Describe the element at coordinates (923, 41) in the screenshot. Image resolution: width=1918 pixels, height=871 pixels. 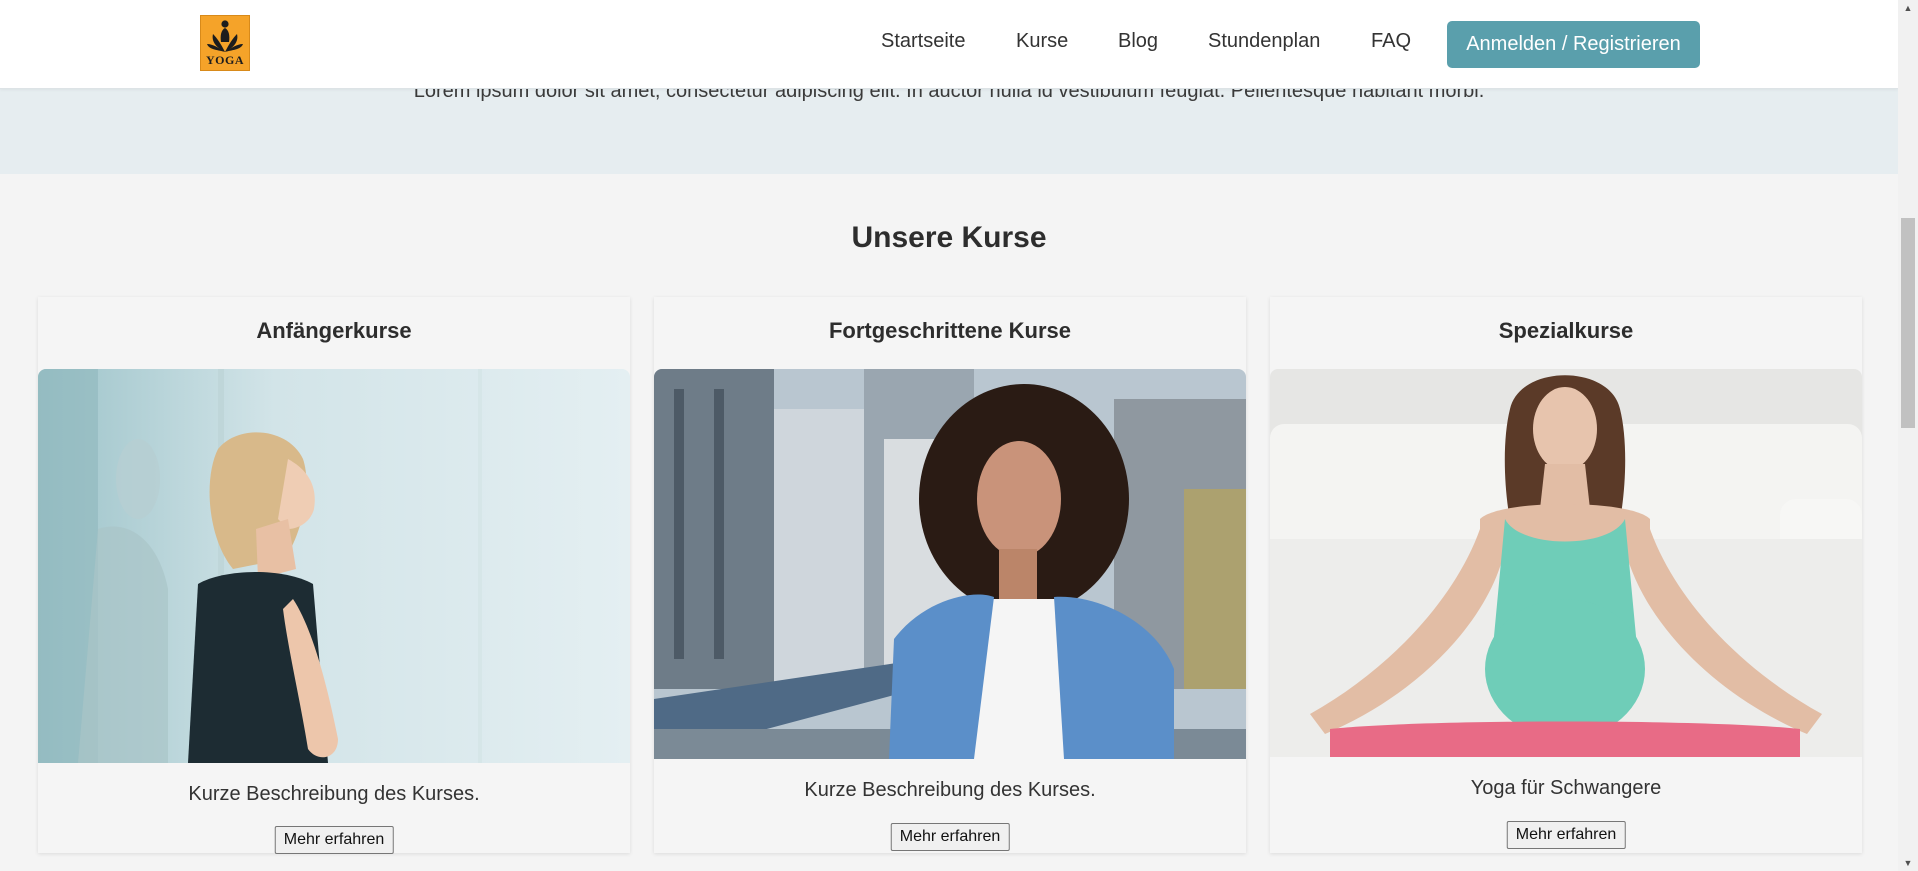
I see `nav-startseite: Startseite` at that location.